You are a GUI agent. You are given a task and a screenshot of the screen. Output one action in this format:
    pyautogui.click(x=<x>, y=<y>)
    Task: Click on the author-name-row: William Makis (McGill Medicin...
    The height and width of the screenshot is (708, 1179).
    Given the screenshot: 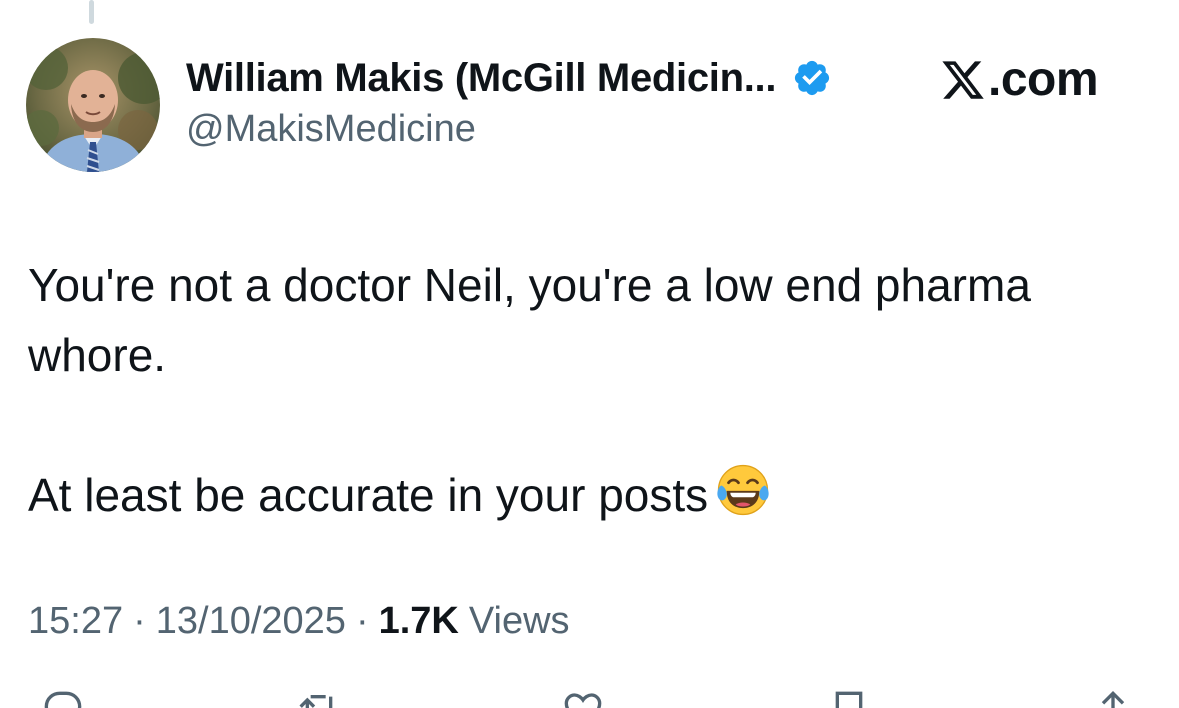 What is the action you would take?
    pyautogui.click(x=509, y=78)
    